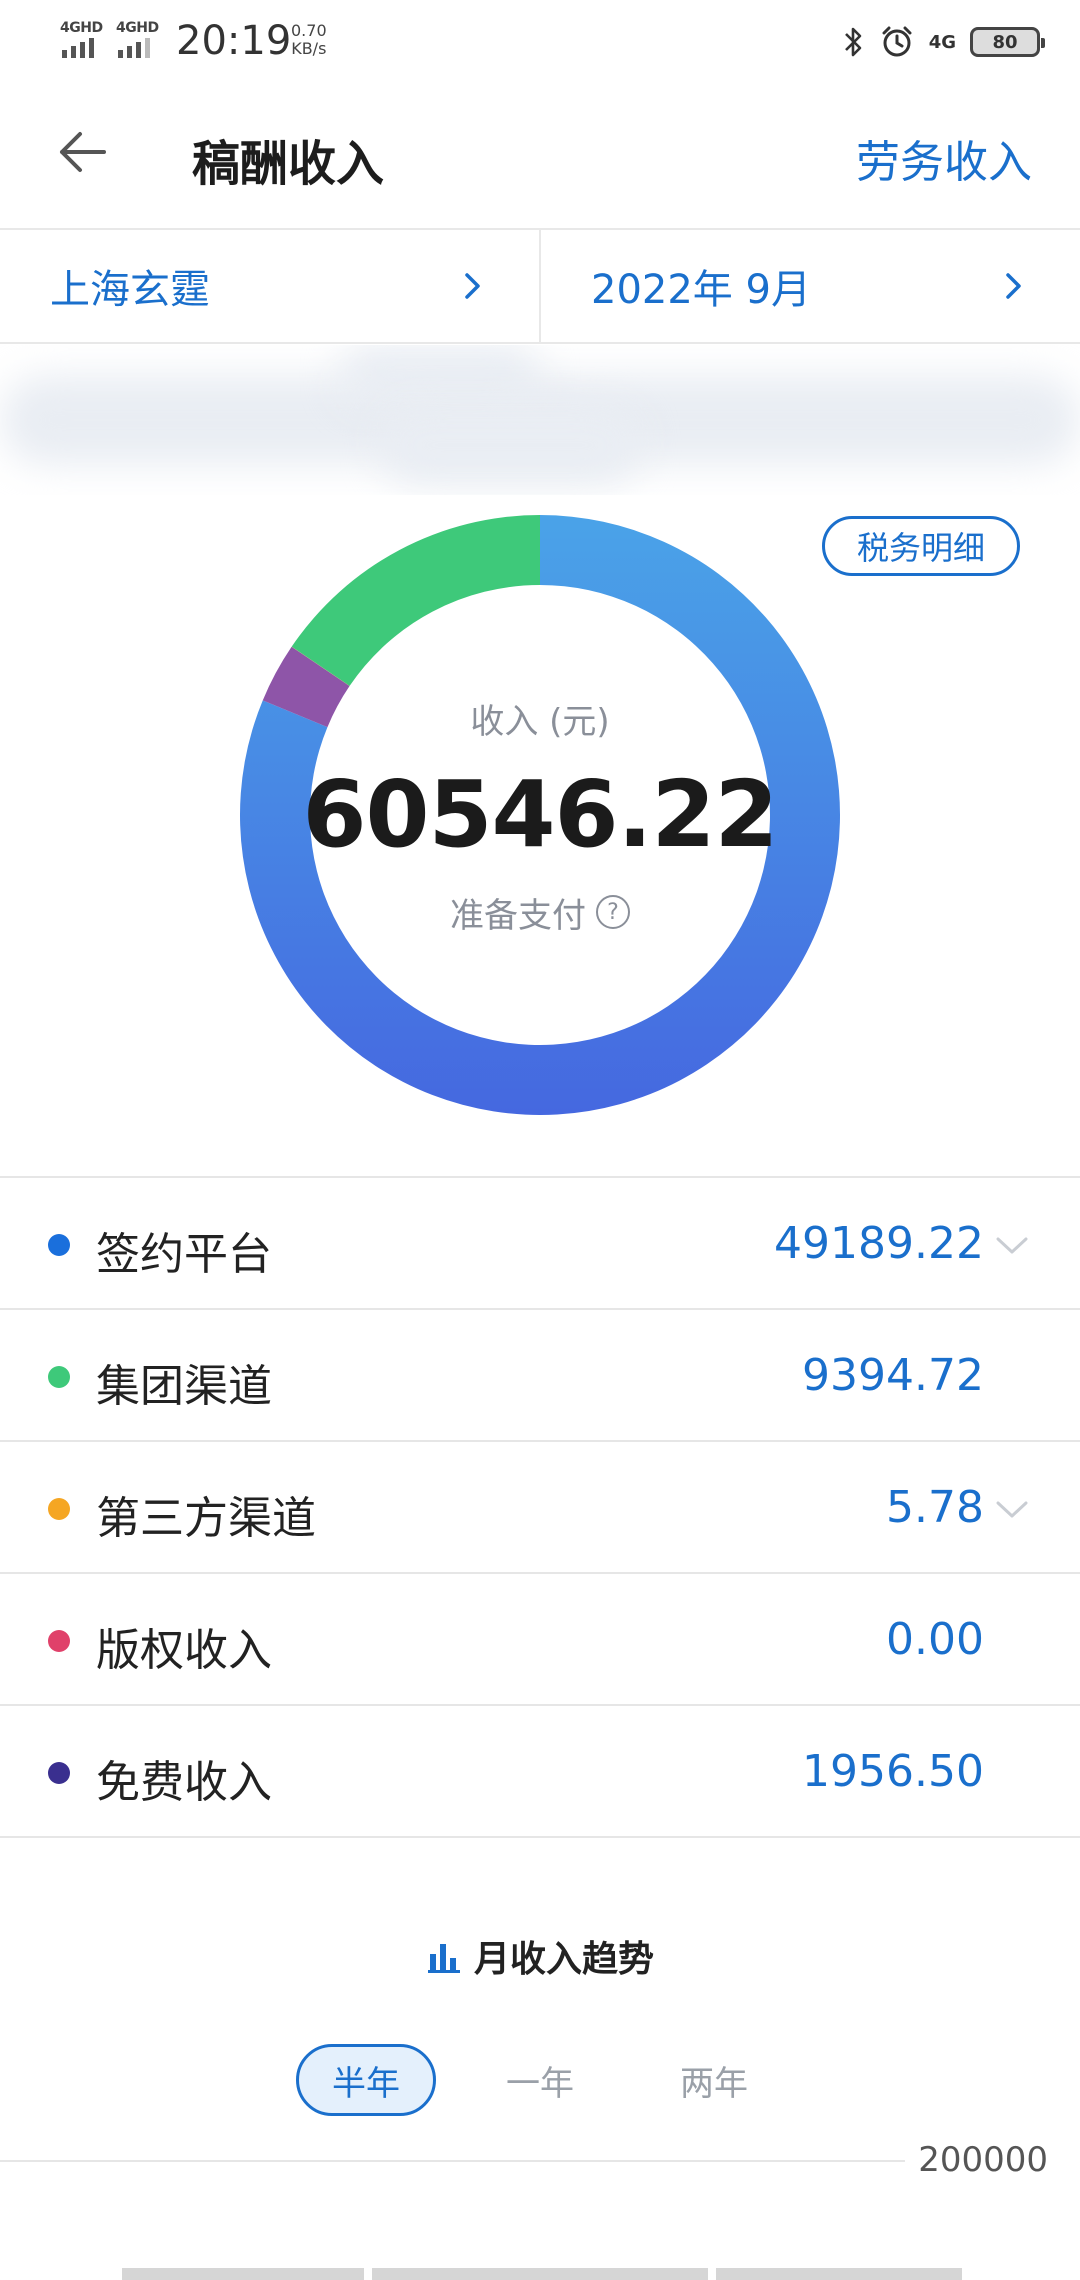 The image size is (1080, 2280). What do you see at coordinates (269, 286) in the screenshot?
I see `company-selector: 上海玄霆` at bounding box center [269, 286].